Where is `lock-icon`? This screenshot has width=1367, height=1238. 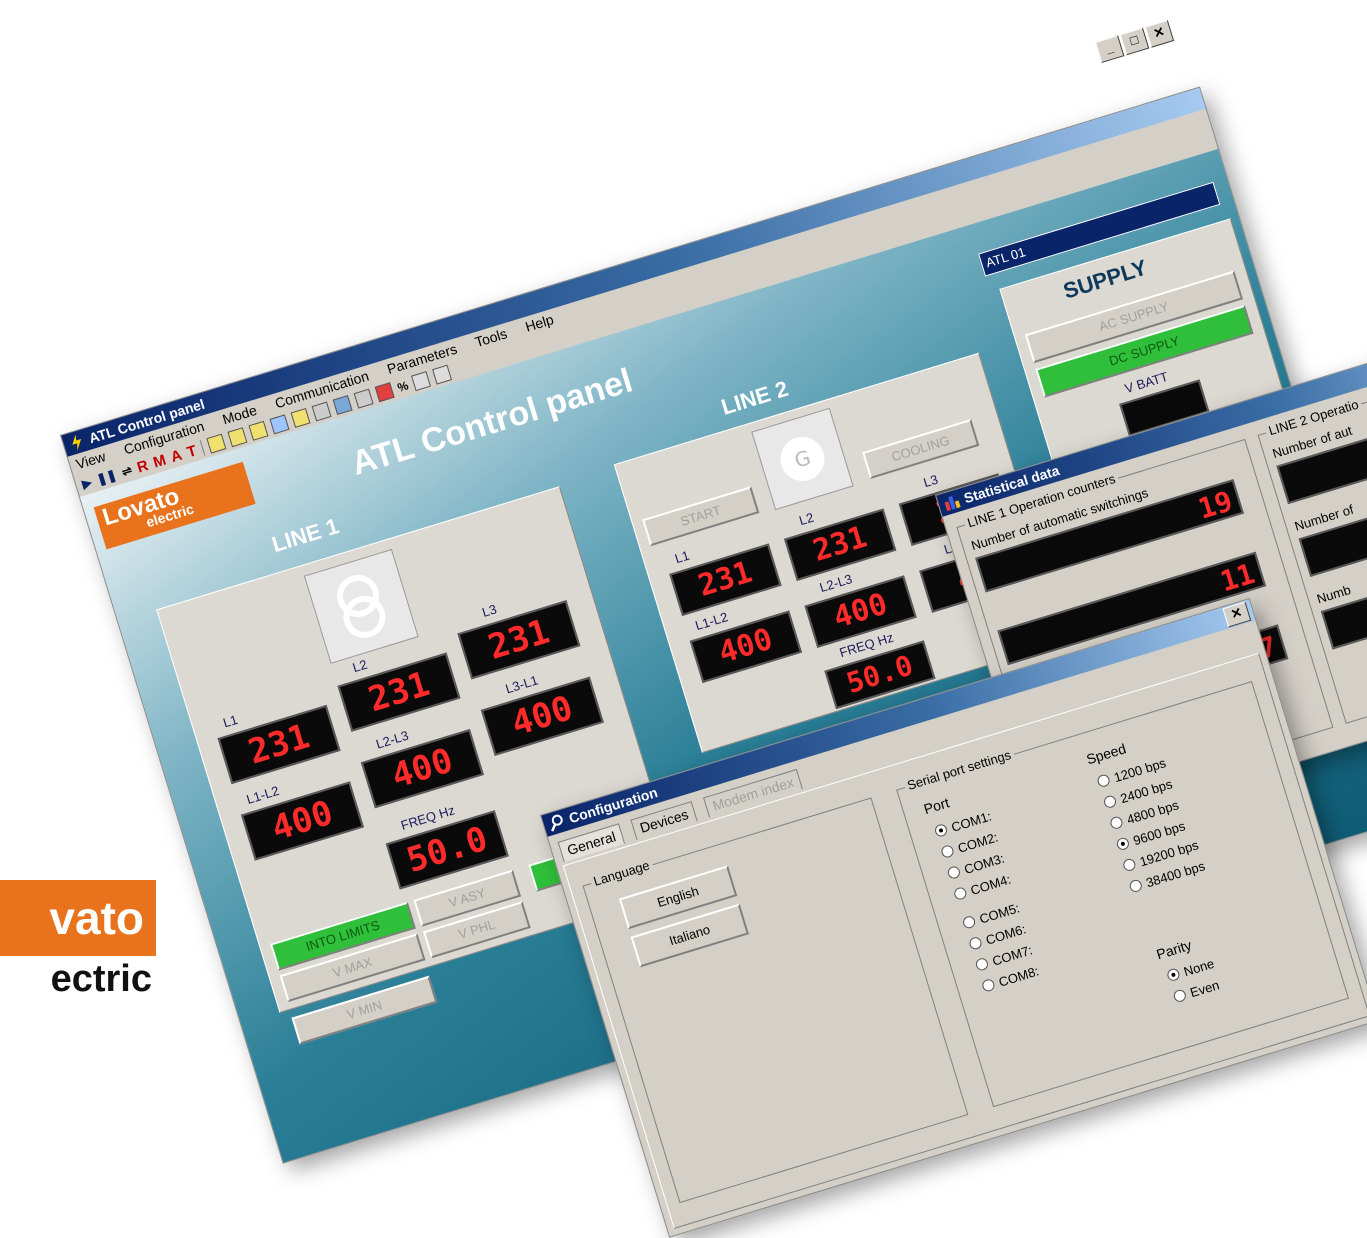
lock-icon is located at coordinates (421, 380).